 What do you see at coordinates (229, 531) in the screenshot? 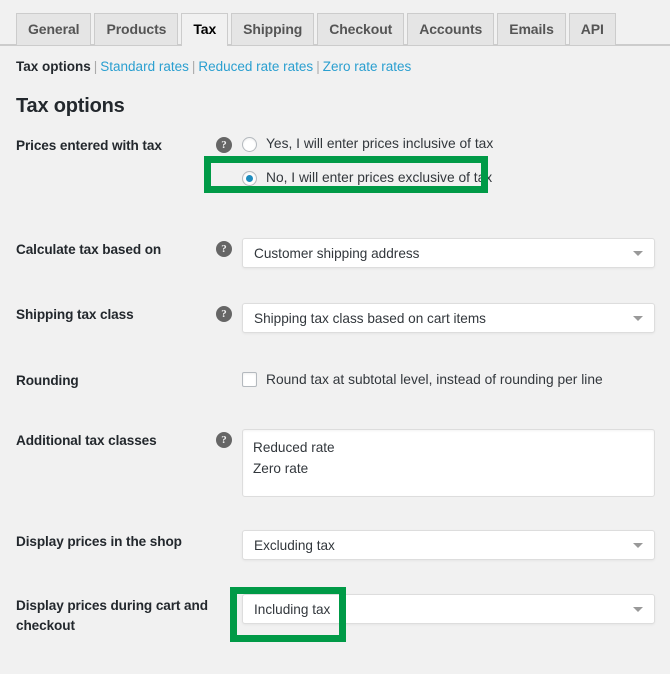
I see `helpcol-display-prices-in-shop` at bounding box center [229, 531].